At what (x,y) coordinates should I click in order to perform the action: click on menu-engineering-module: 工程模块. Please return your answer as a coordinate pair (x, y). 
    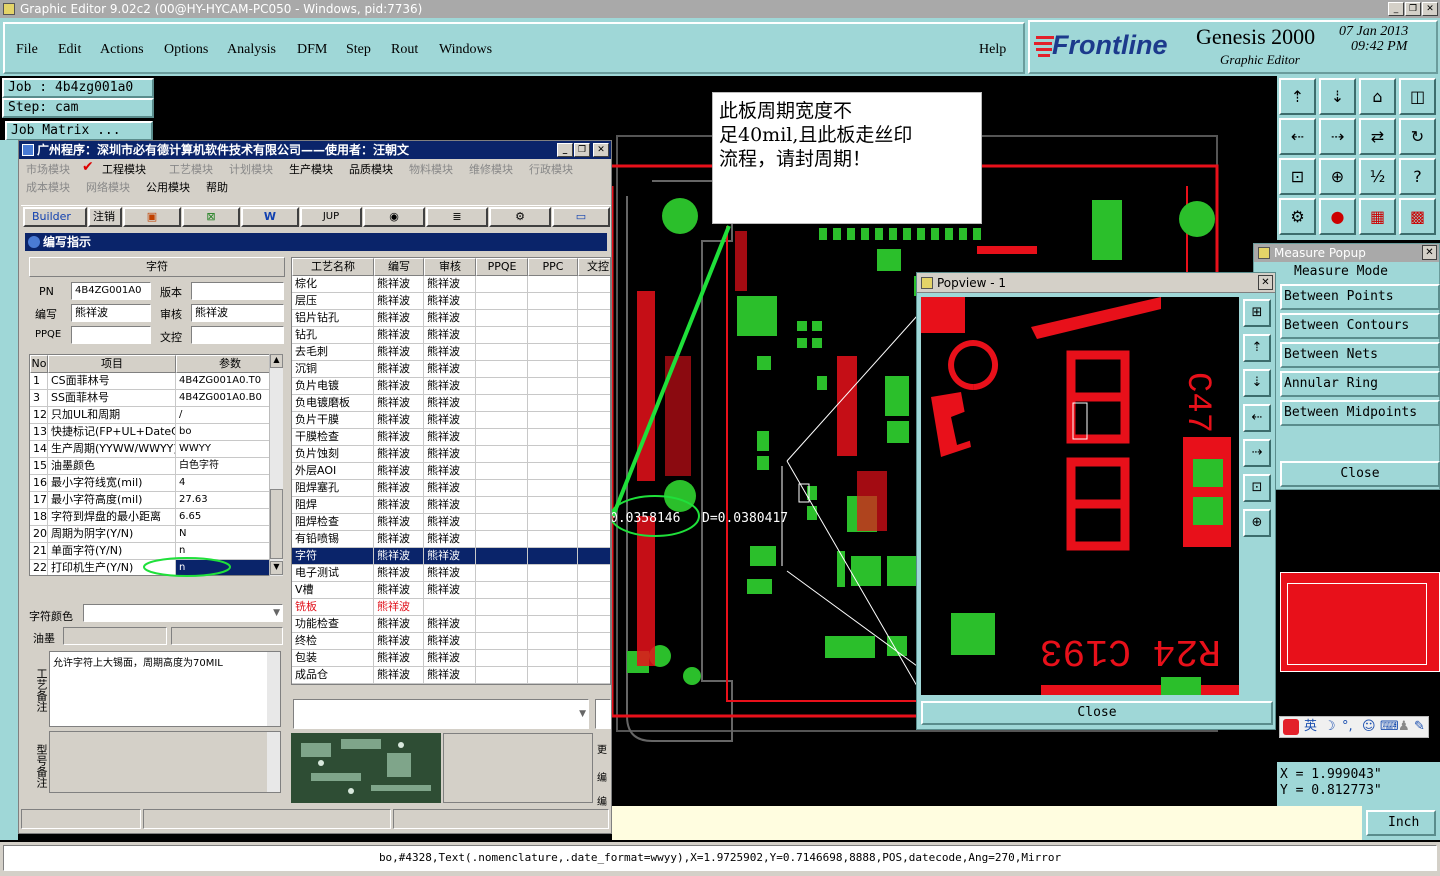
    Looking at the image, I should click on (124, 169).